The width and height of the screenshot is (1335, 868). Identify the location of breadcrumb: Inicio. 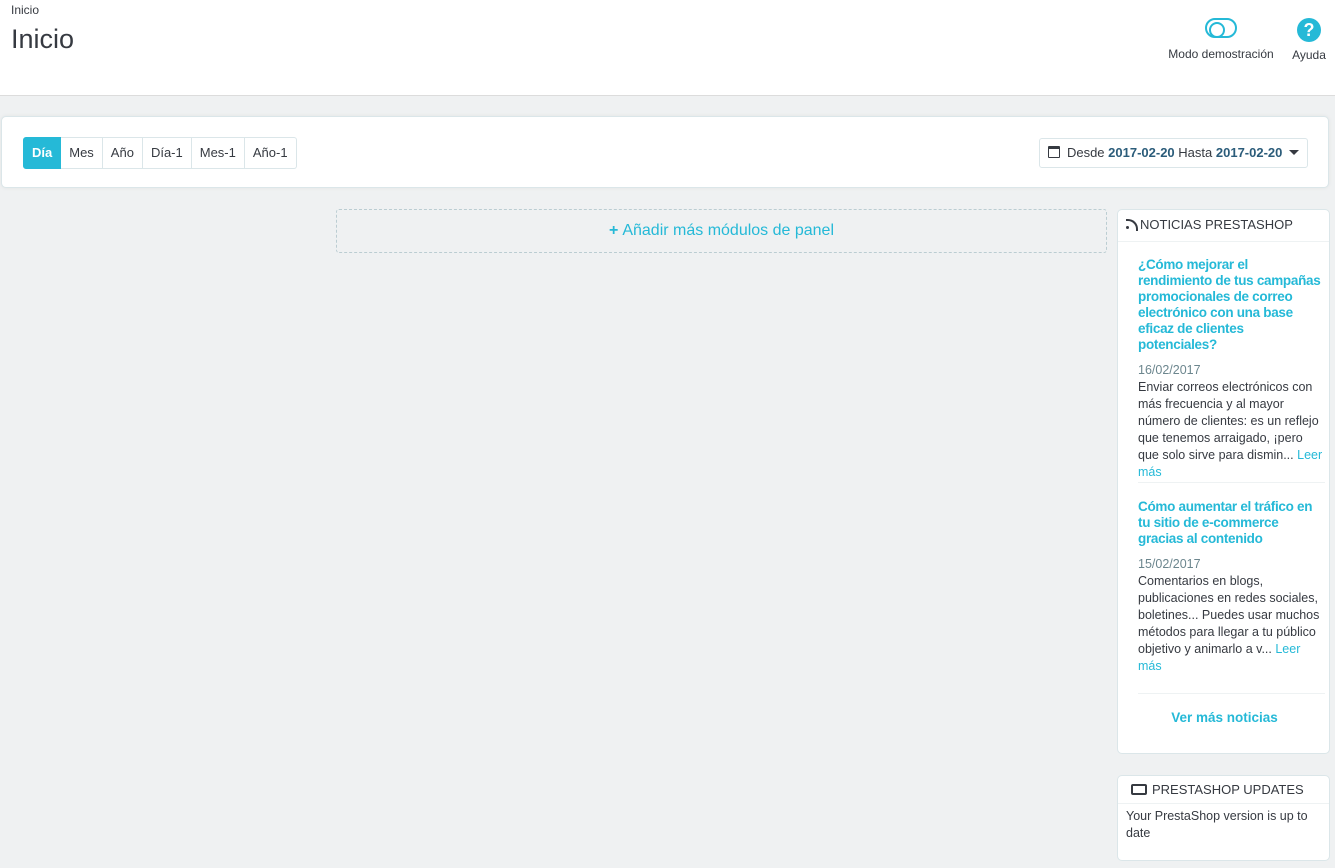
(25, 10).